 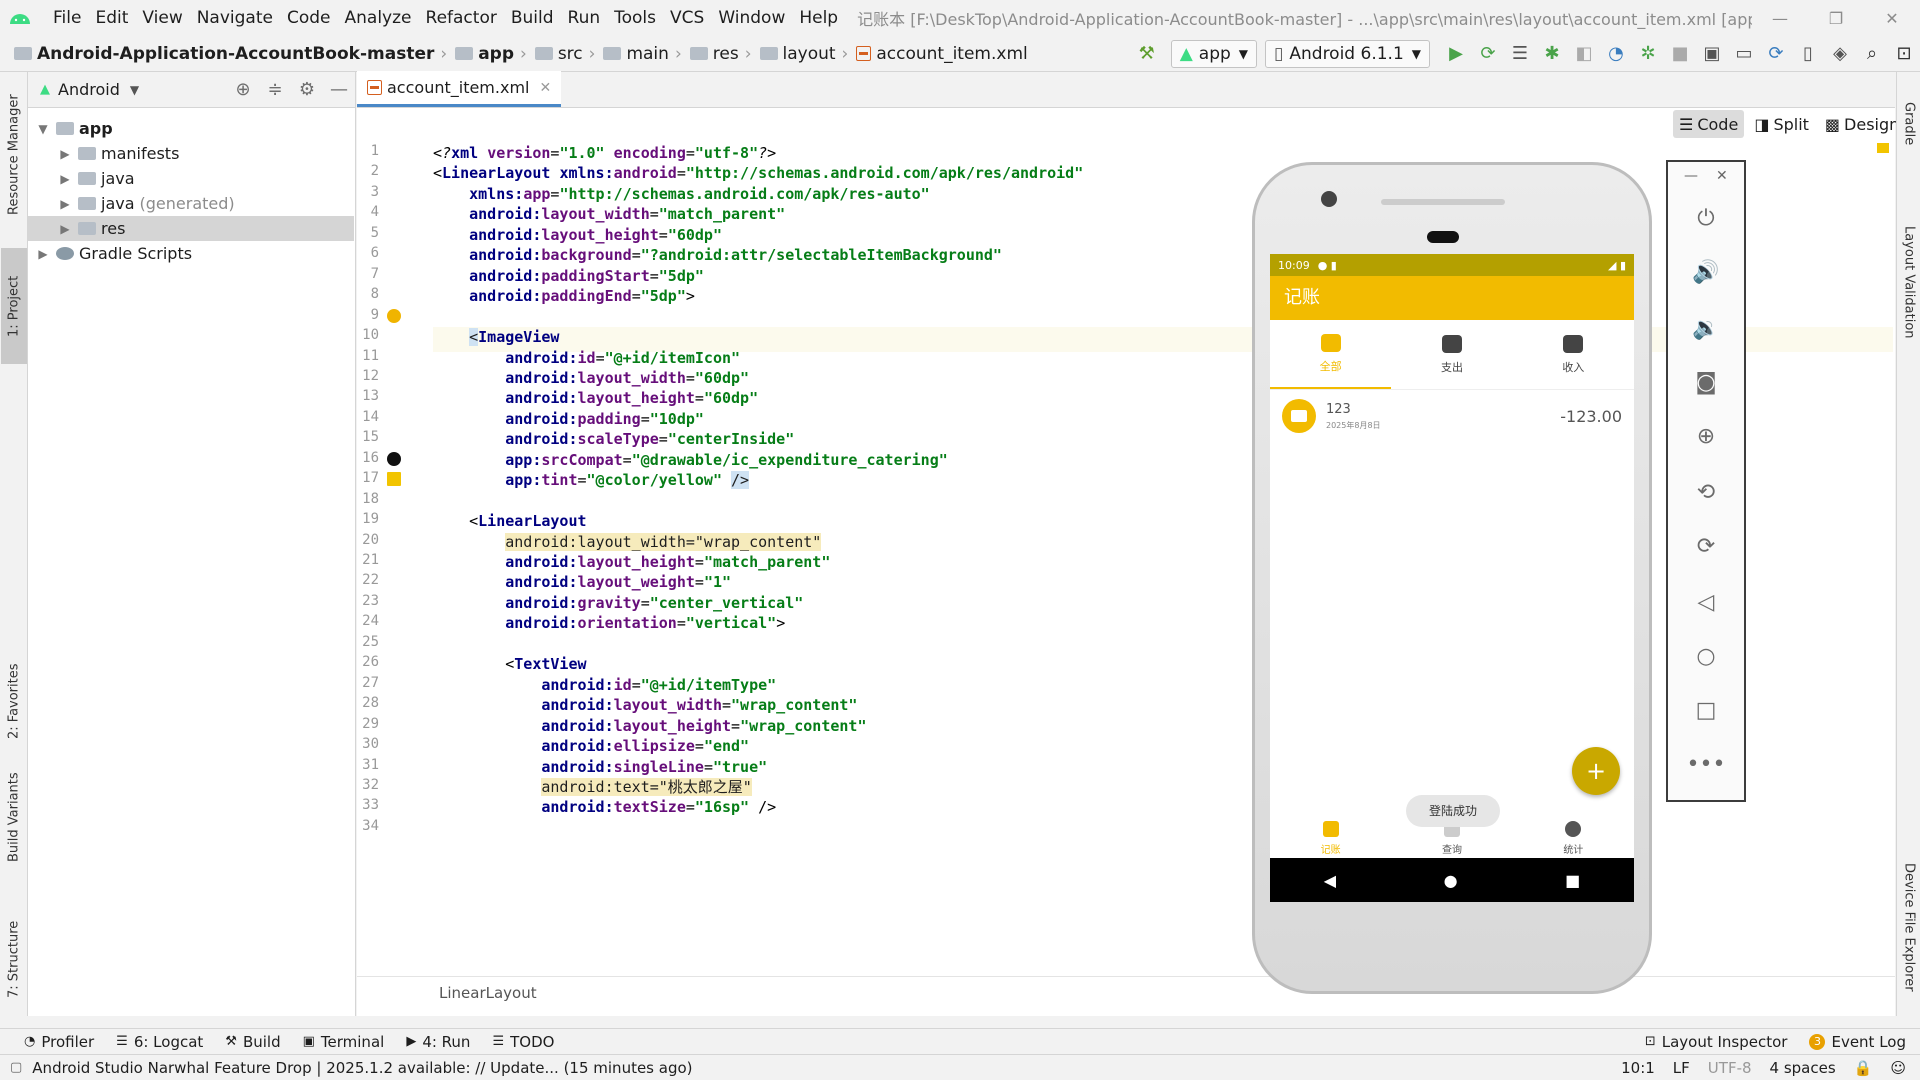 What do you see at coordinates (1648, 54) in the screenshot?
I see `run-tests-icon: ✲` at bounding box center [1648, 54].